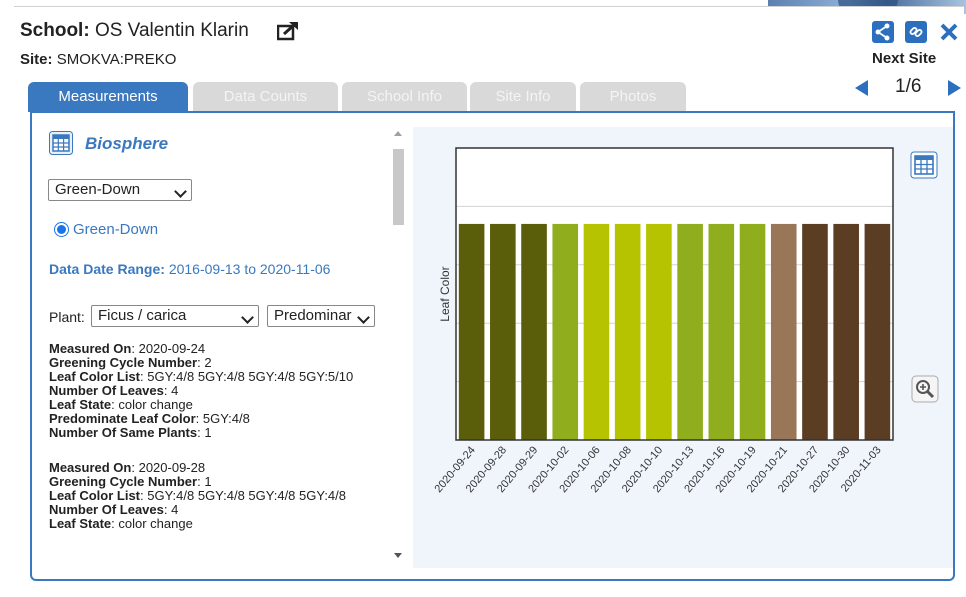  What do you see at coordinates (904, 58) in the screenshot?
I see `next-site-label: Next Site` at bounding box center [904, 58].